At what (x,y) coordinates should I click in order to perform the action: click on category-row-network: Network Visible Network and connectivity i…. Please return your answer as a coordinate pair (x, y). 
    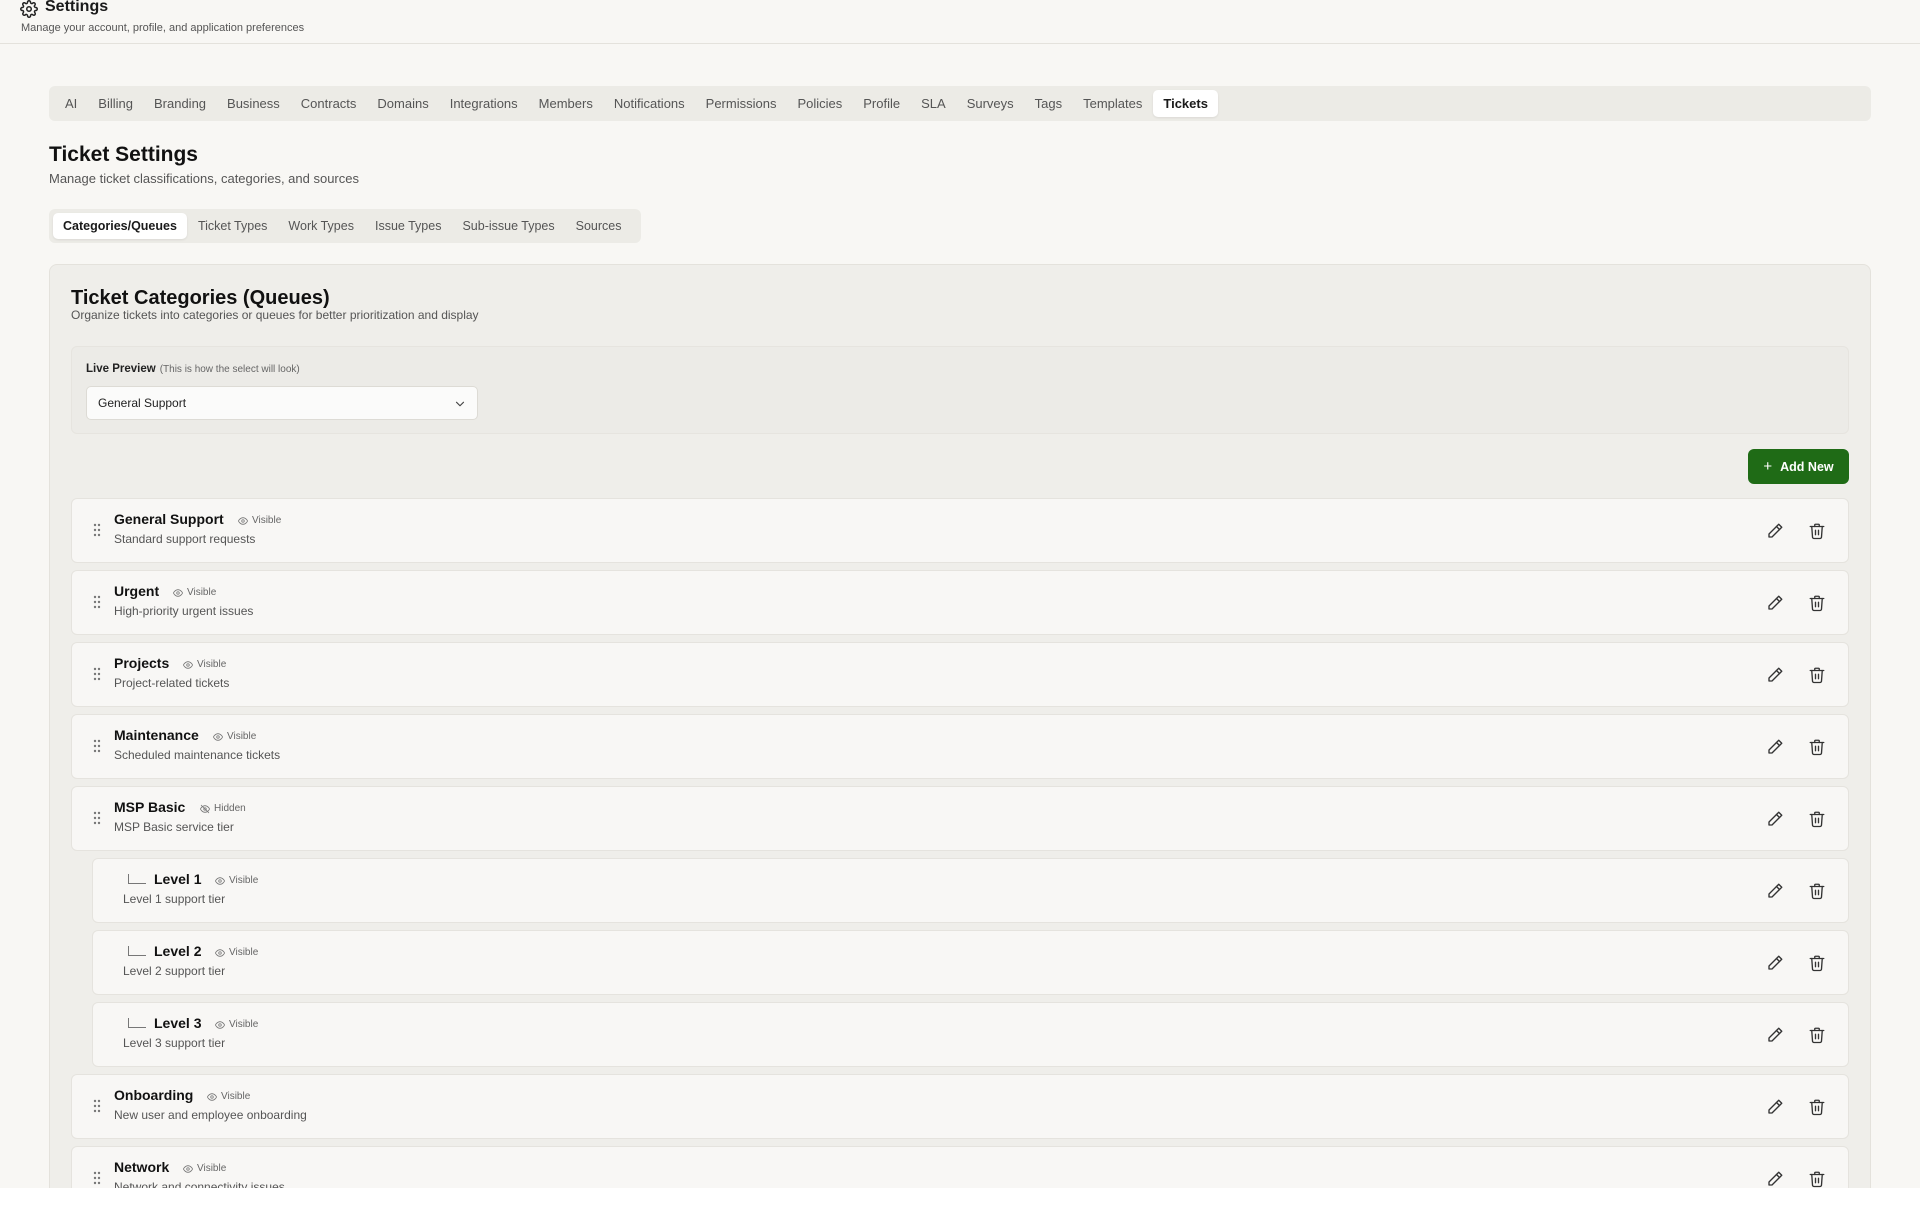
    Looking at the image, I should click on (960, 1167).